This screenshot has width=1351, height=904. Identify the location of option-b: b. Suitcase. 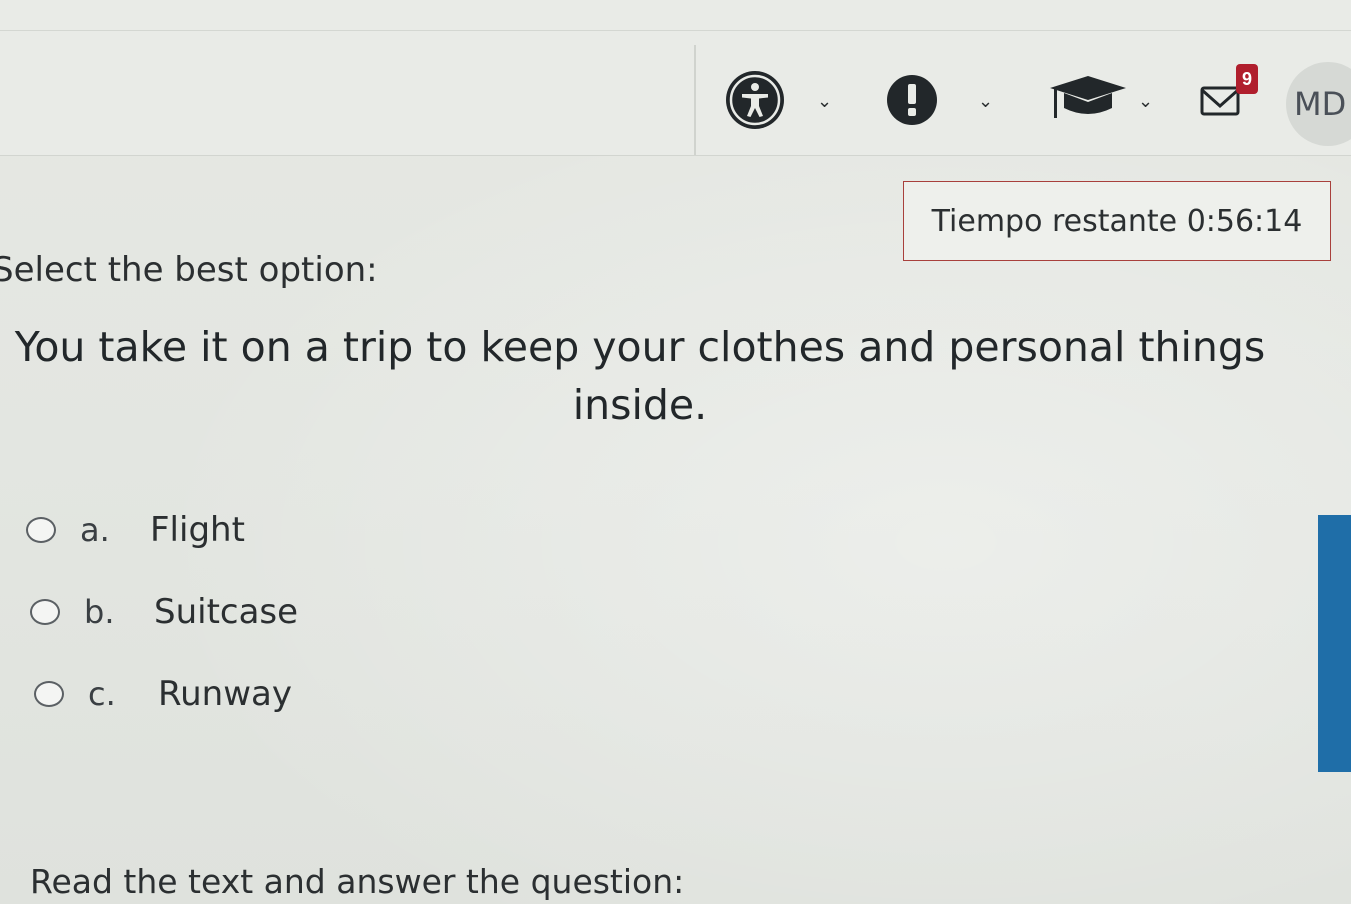
(164, 612).